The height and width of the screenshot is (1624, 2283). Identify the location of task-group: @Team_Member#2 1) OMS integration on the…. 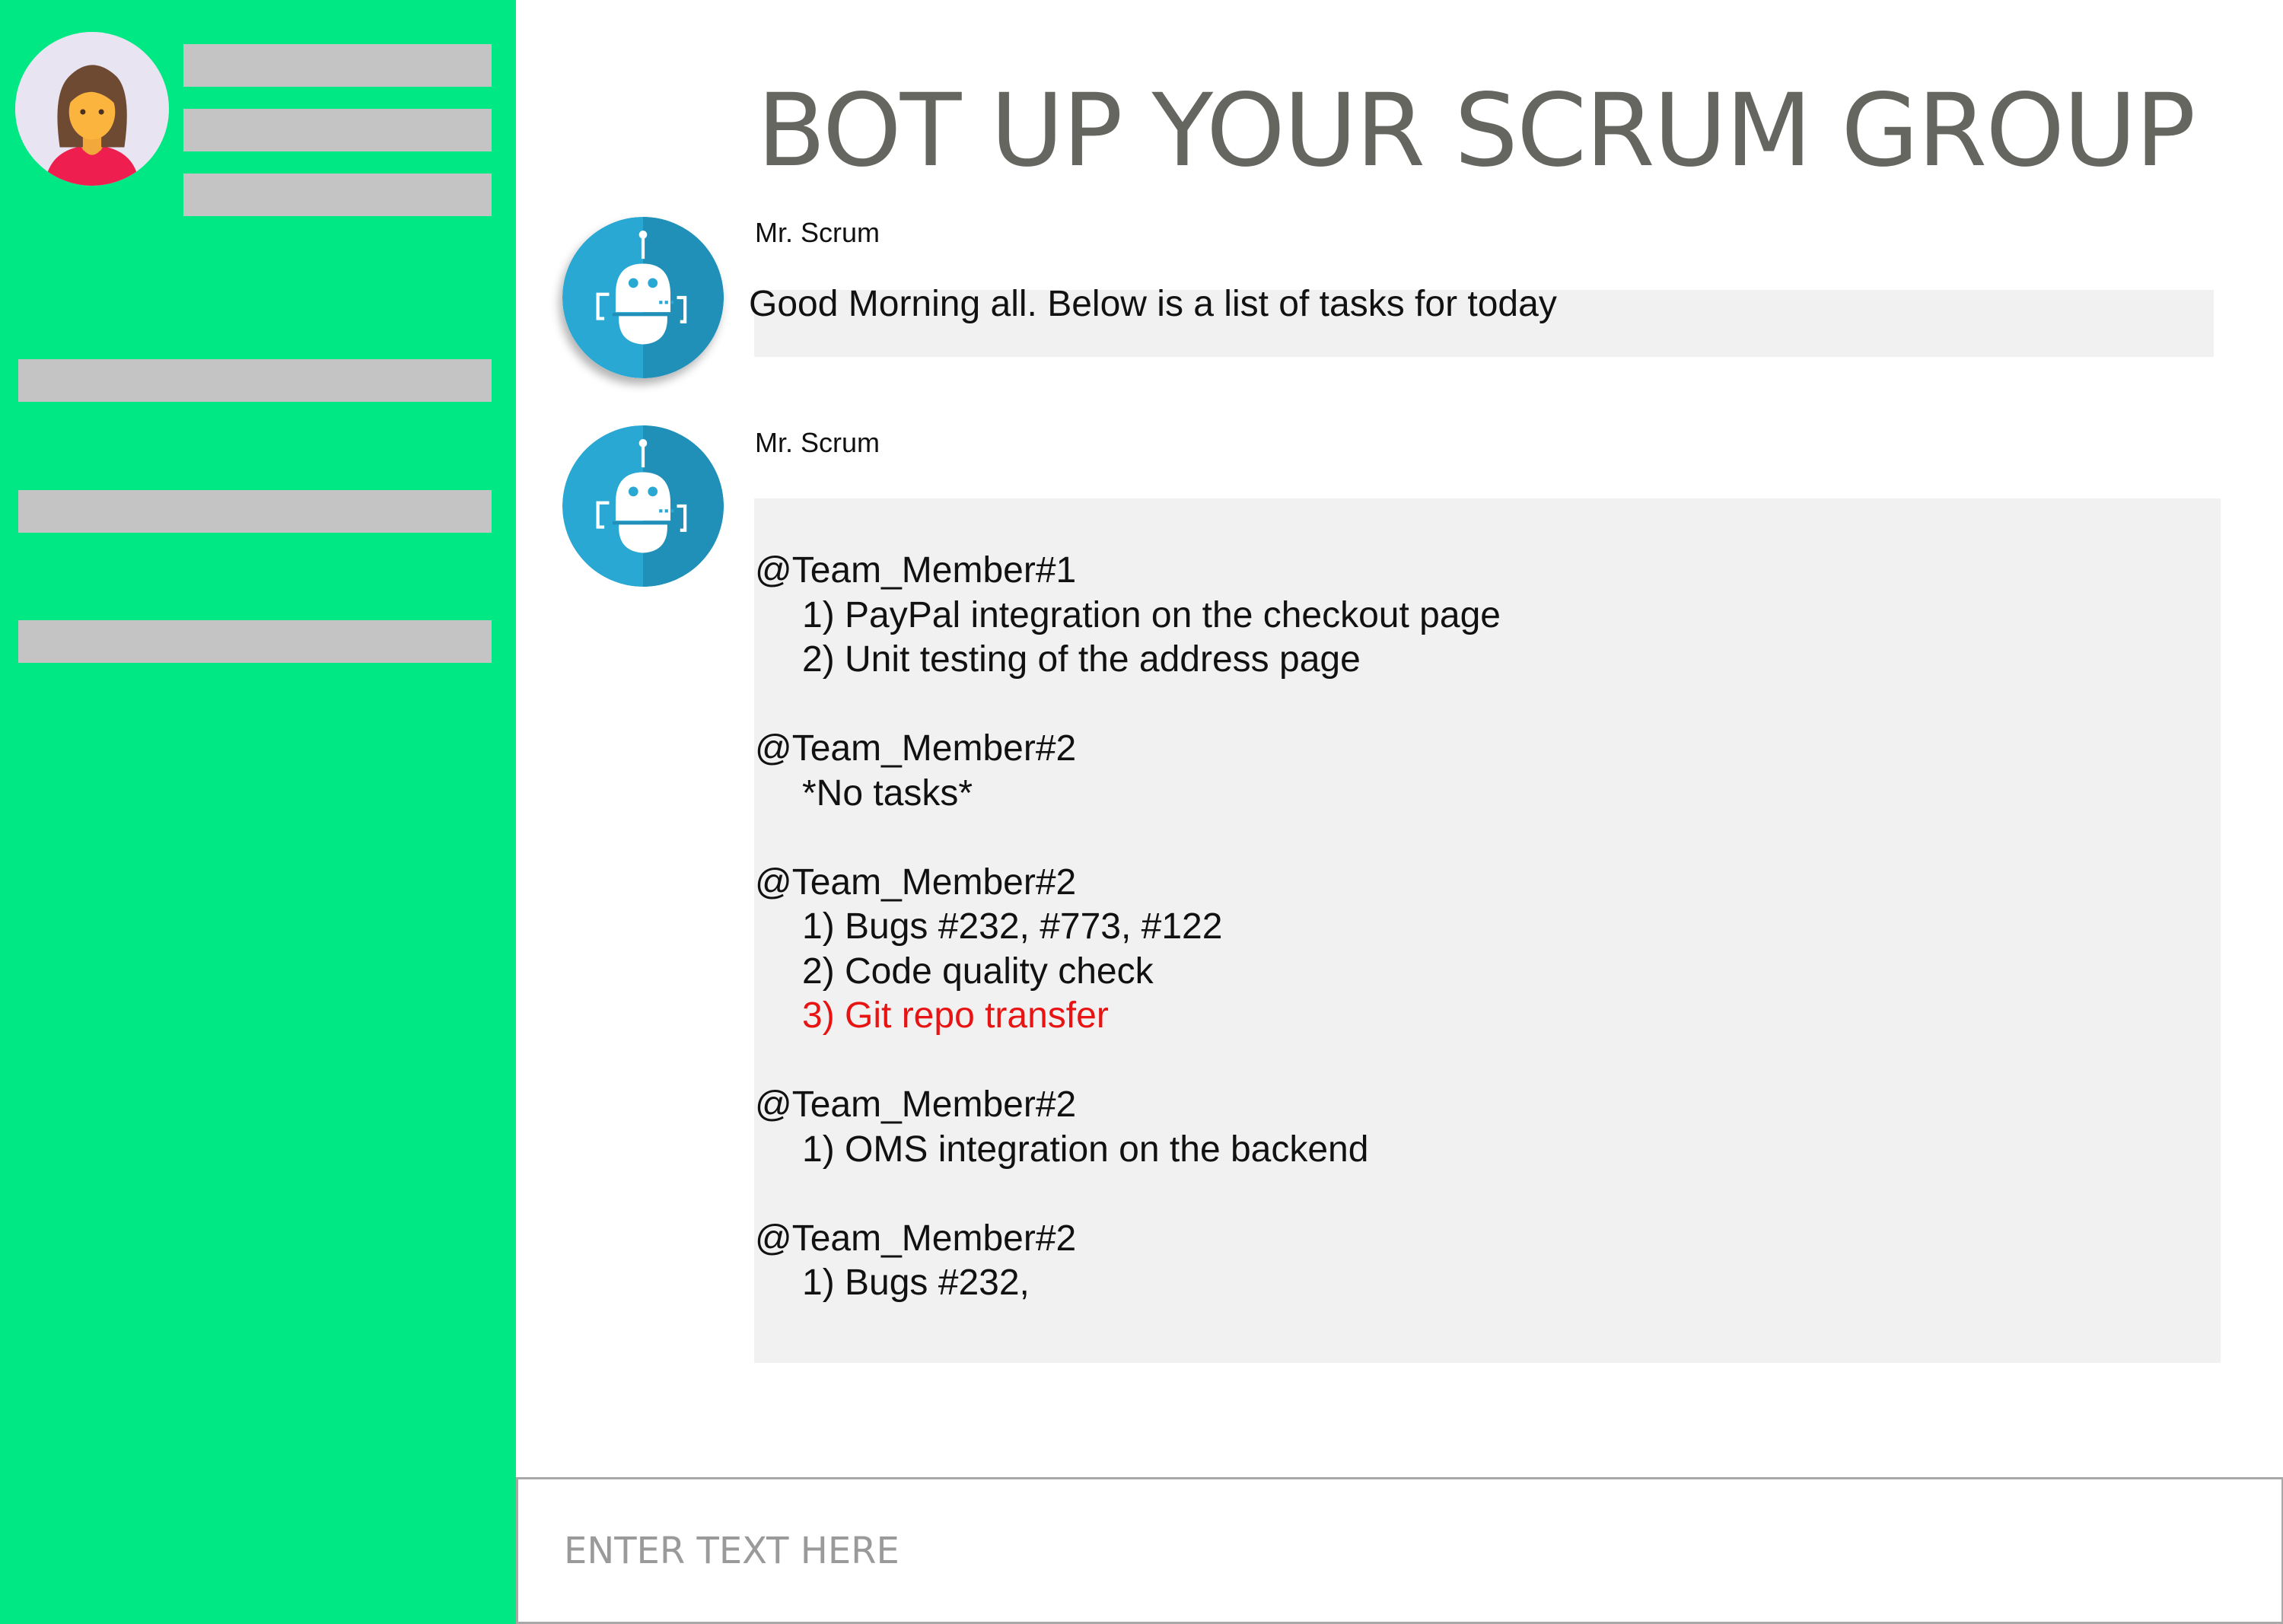
(1128, 1127).